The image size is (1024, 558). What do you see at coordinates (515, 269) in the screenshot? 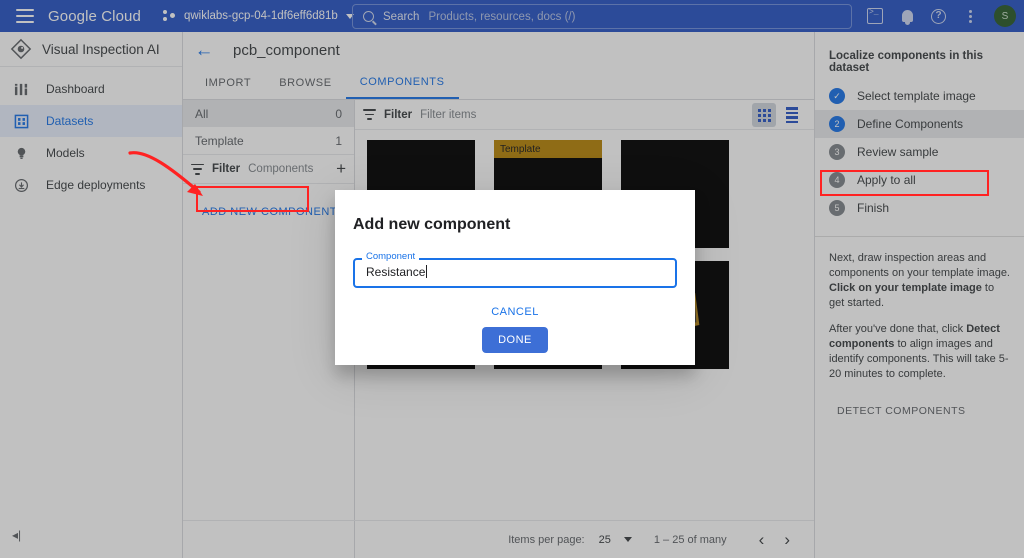
I see `component-name-field: Component Resistance` at bounding box center [515, 269].